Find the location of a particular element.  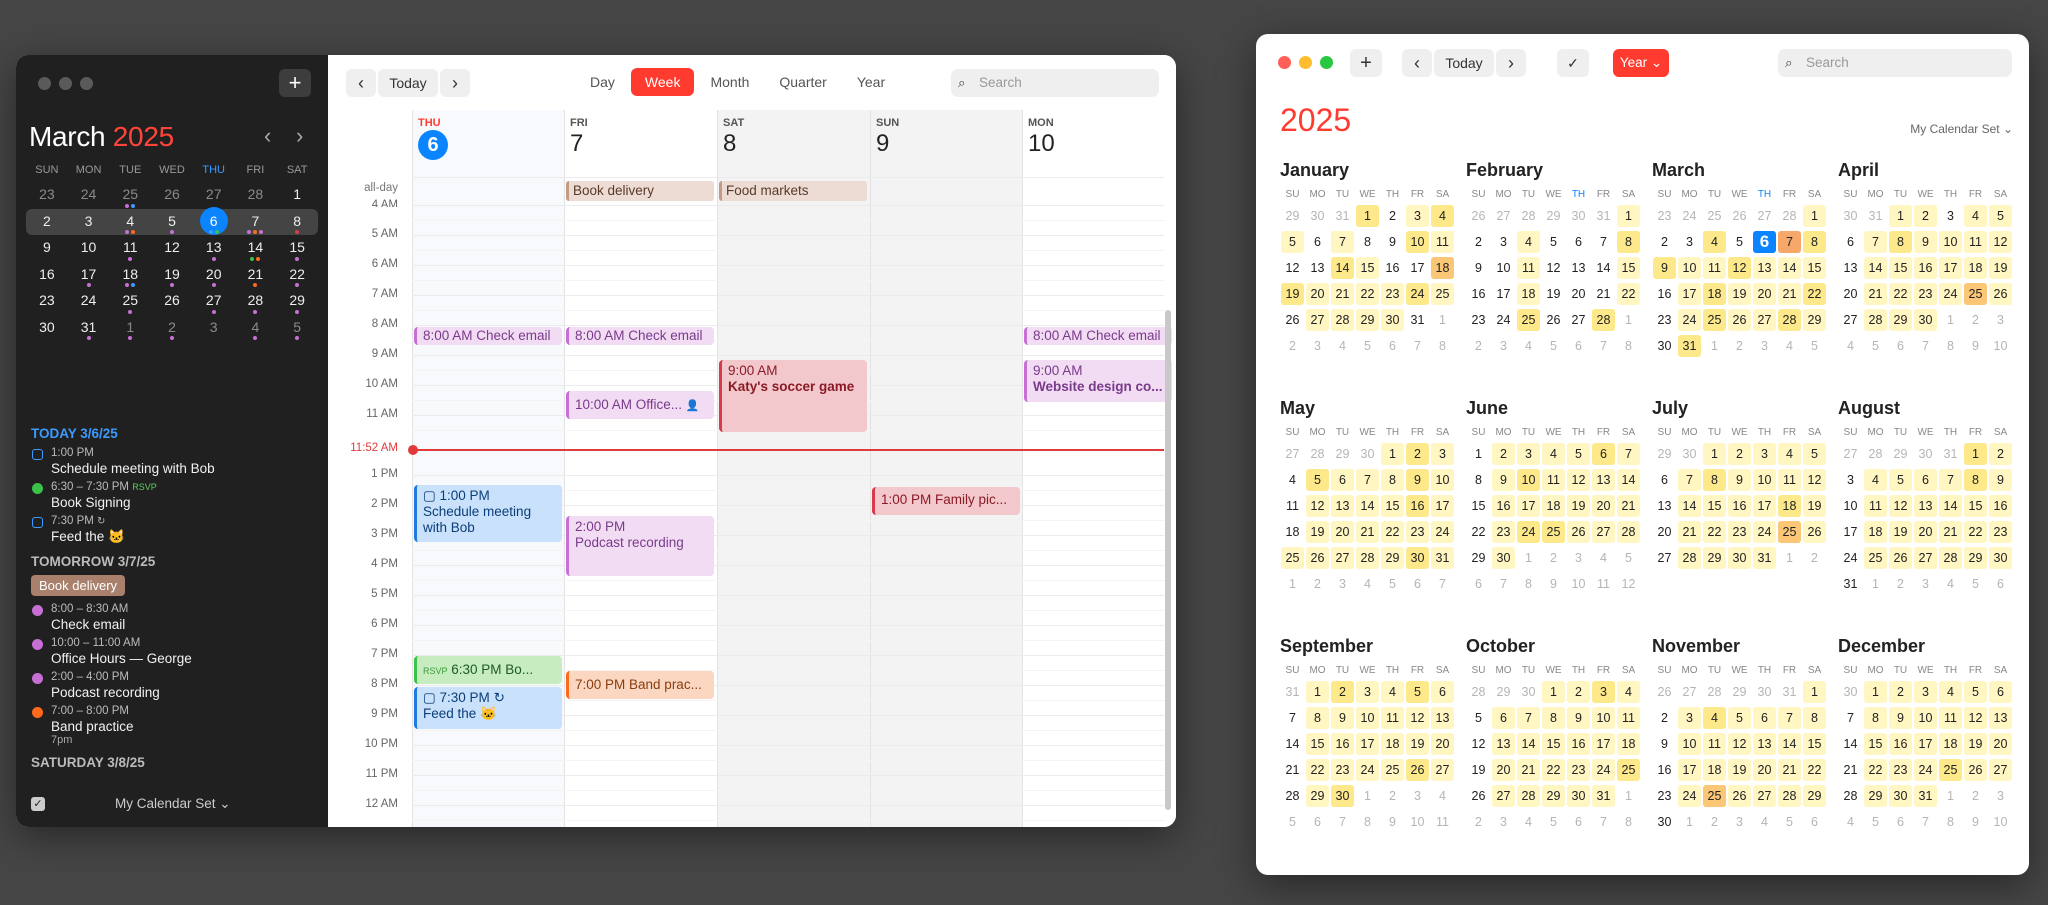

search-input: ⌕ Search is located at coordinates (1895, 63).